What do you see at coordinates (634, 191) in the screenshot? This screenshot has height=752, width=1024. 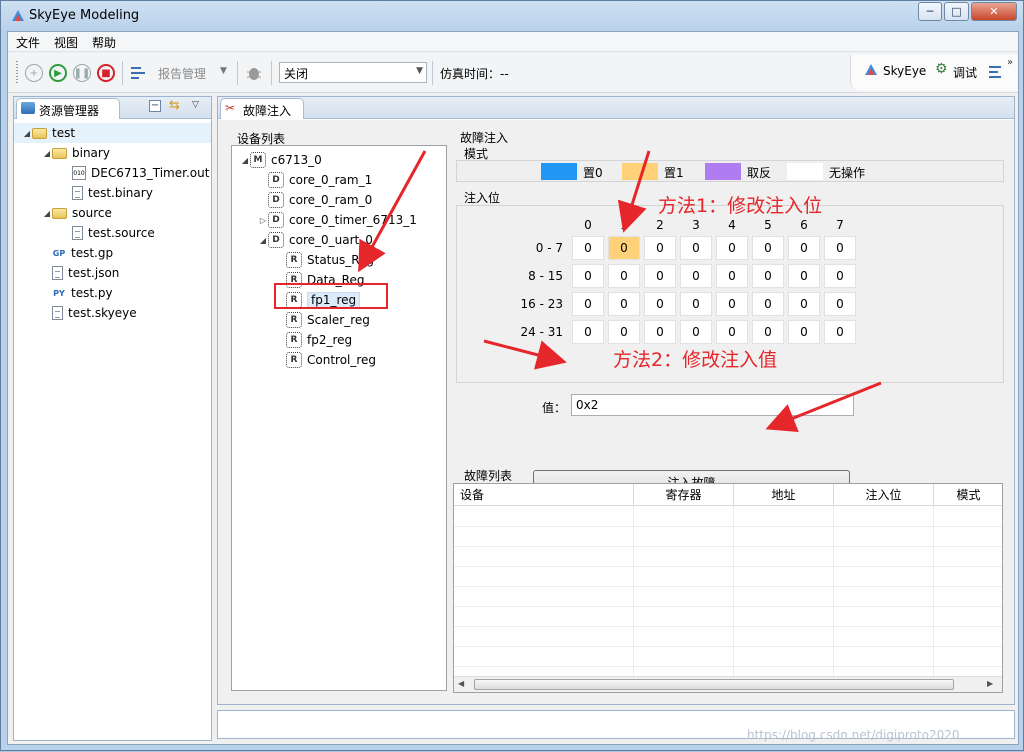 I see `arrow-to-bit1` at bounding box center [634, 191].